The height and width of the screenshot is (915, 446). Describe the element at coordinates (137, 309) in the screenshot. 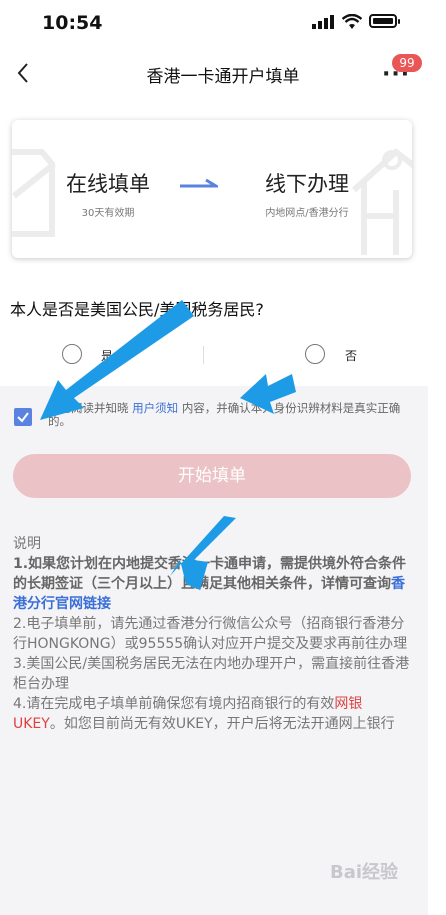

I see `us-citizen-question: 本人是否是美国公民/美国税务居民?` at that location.